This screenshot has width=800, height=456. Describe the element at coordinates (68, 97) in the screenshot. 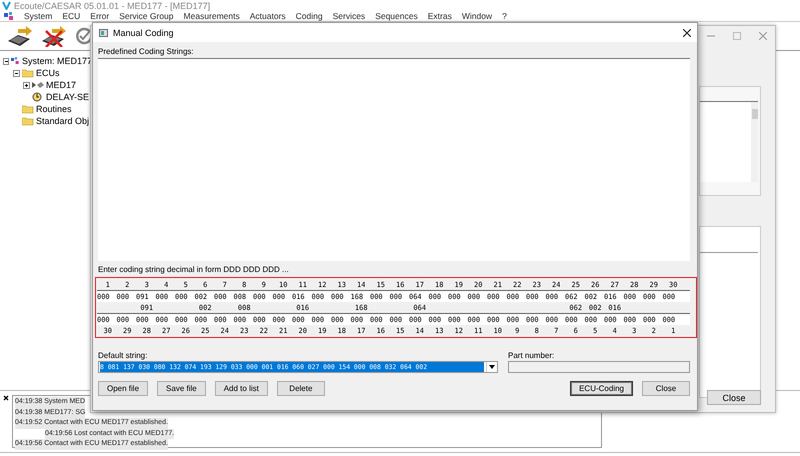

I see `tree-item: DELAY-SE` at that location.